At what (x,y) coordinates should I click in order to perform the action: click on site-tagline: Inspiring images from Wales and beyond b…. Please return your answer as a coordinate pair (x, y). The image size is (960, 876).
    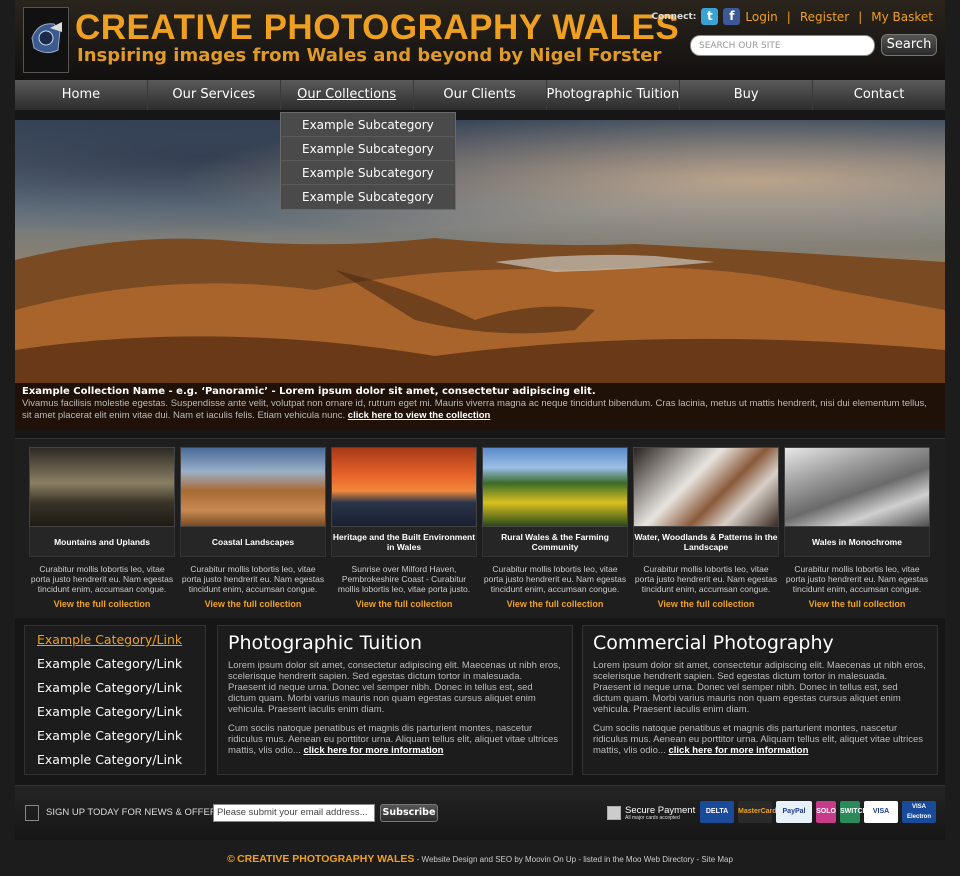
    Looking at the image, I should click on (369, 55).